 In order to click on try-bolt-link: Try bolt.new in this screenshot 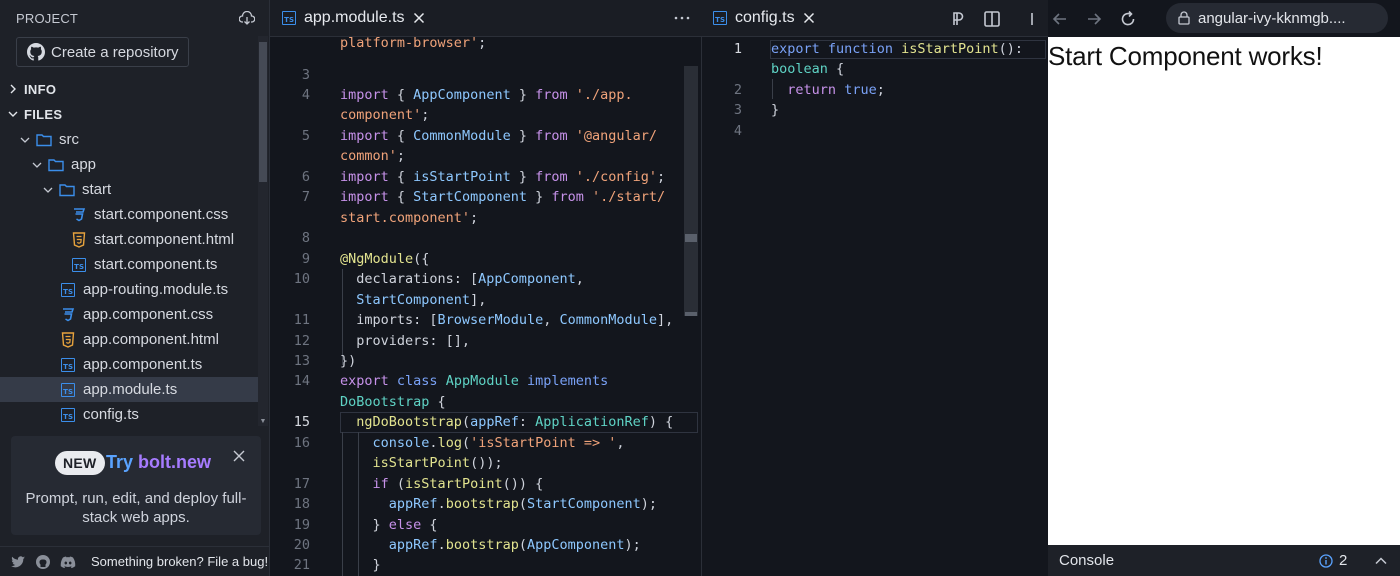, I will do `click(158, 462)`.